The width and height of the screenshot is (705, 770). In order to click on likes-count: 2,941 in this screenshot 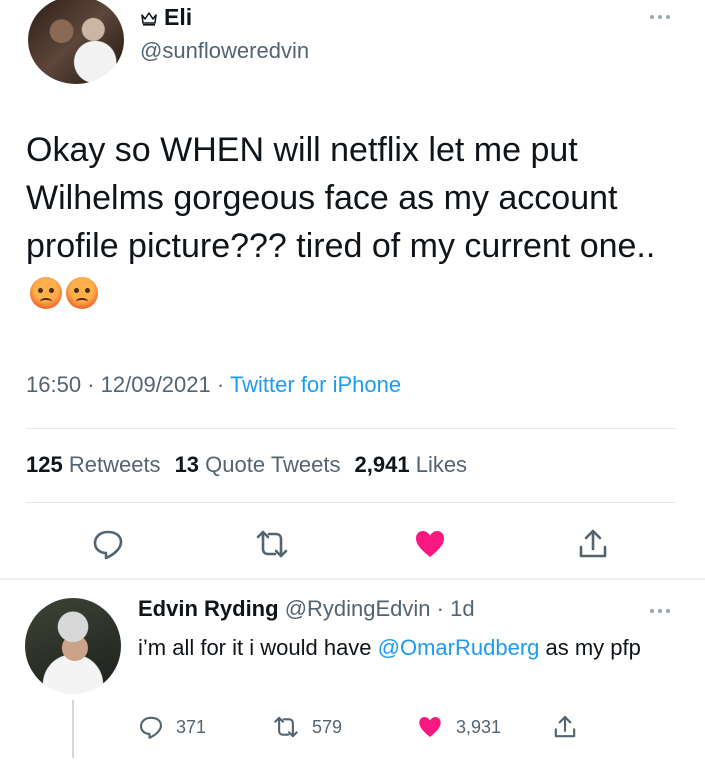, I will do `click(382, 464)`.